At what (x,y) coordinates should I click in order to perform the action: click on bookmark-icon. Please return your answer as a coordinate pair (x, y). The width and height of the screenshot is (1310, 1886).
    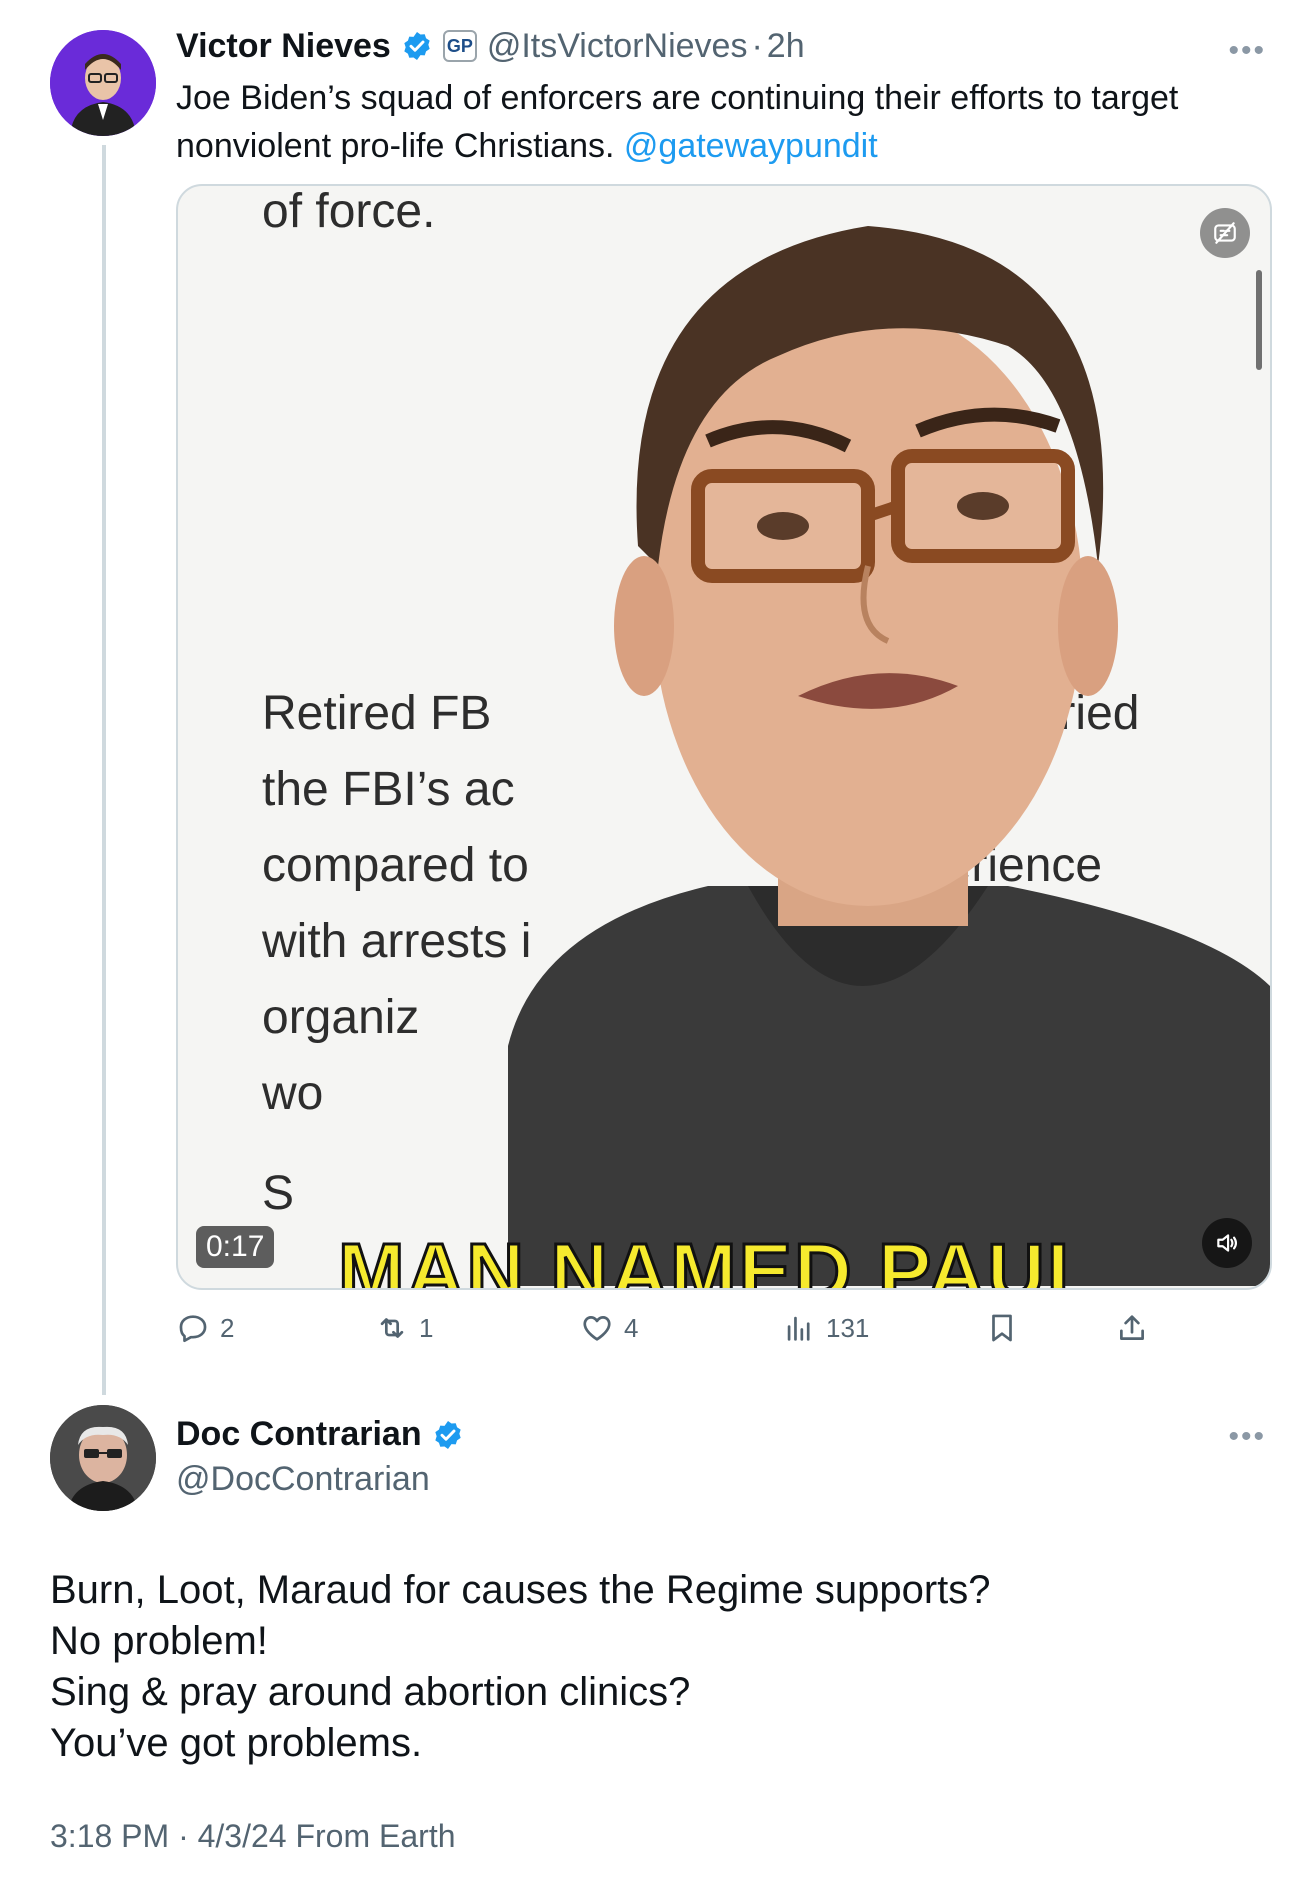
    Looking at the image, I should click on (1002, 1328).